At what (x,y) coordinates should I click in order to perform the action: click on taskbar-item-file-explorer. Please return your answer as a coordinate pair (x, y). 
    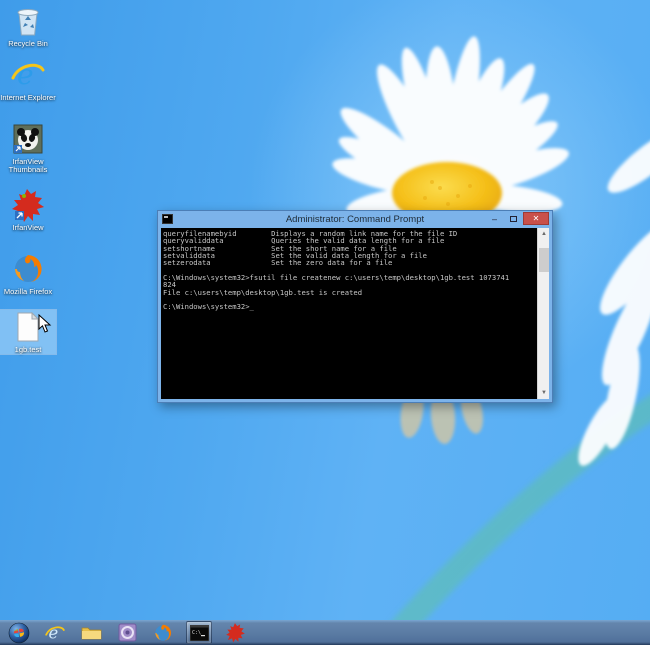
    Looking at the image, I should click on (91, 632).